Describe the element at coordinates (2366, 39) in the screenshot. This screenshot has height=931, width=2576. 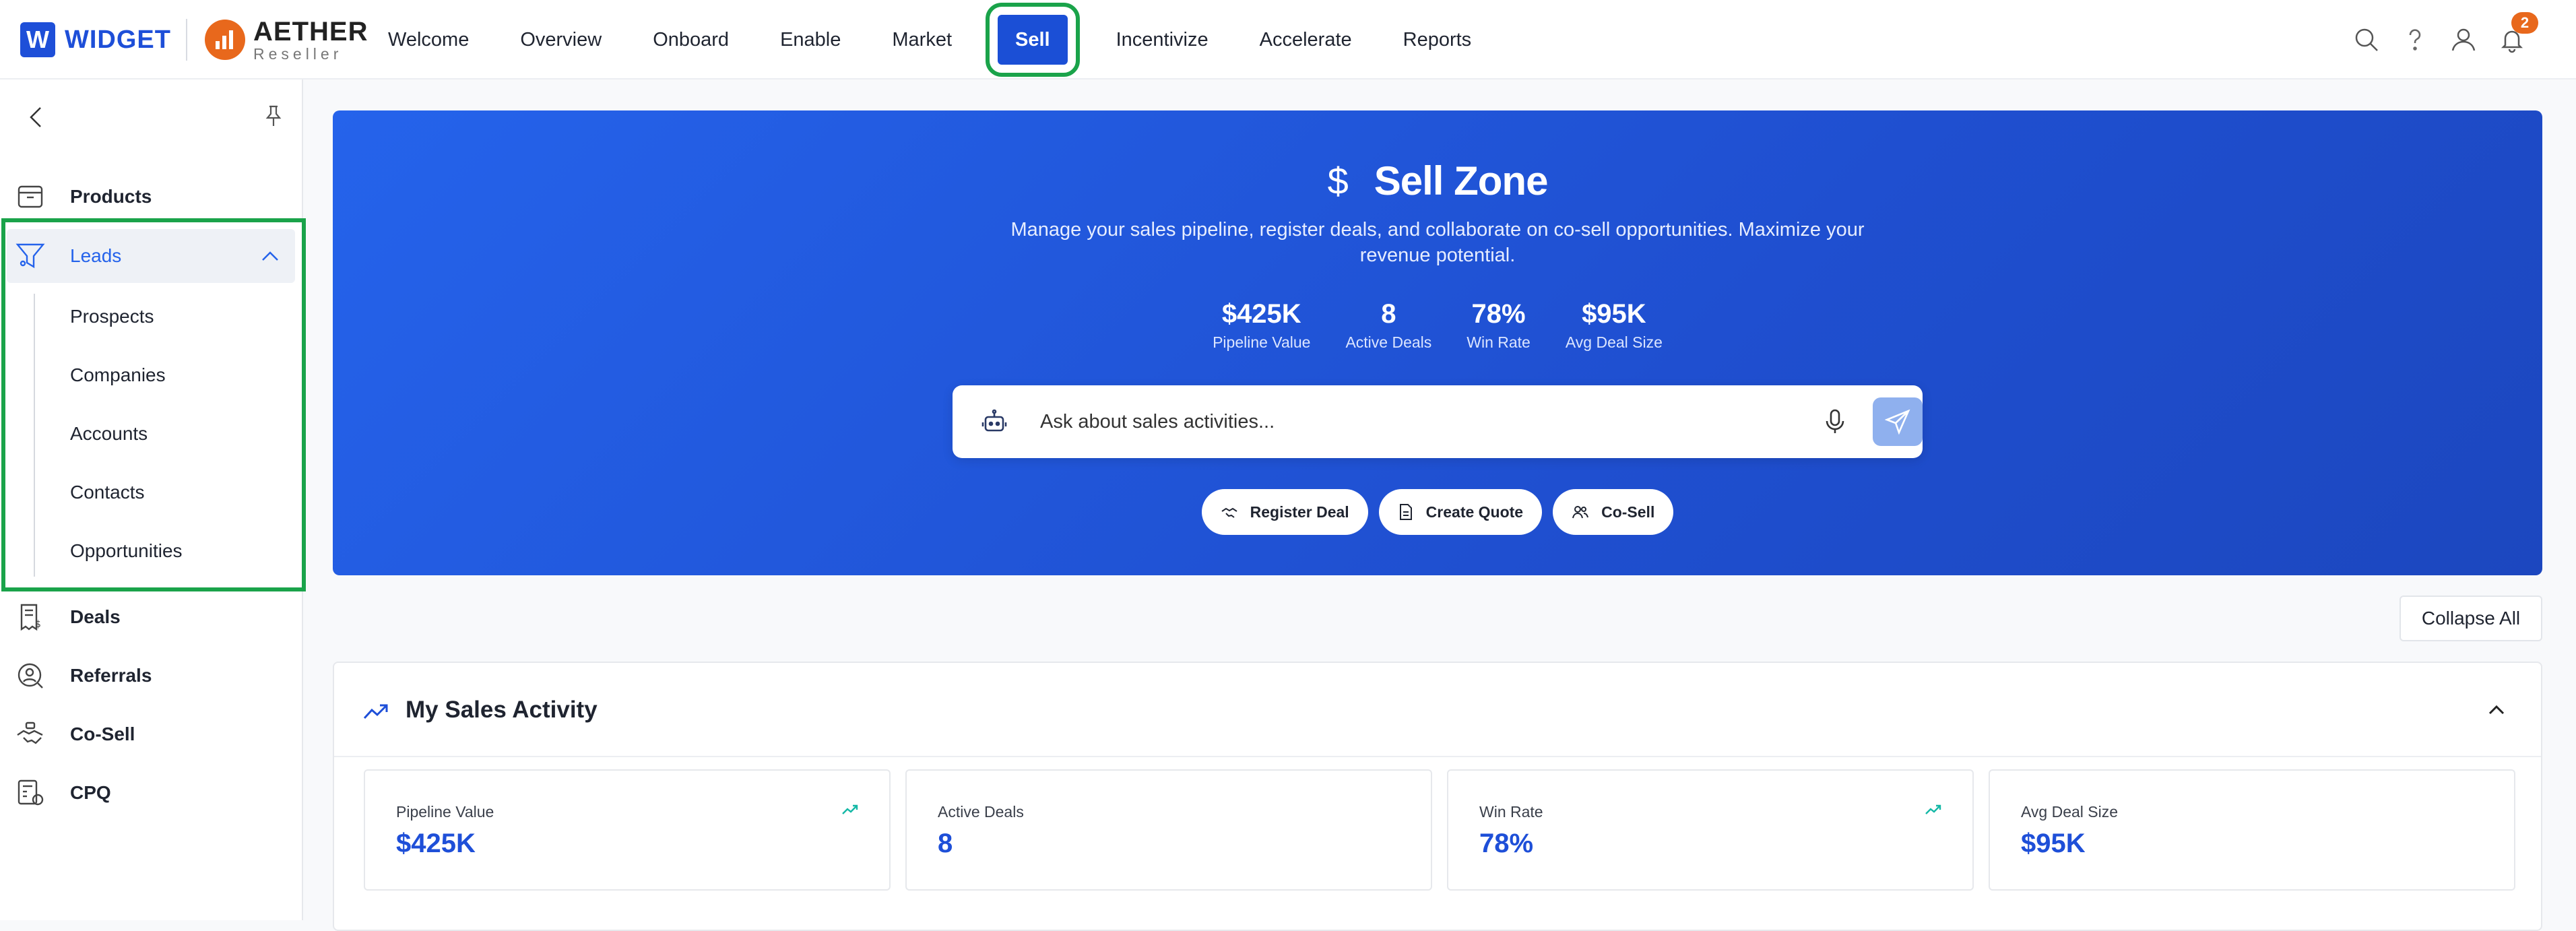
I see `search-icon` at that location.